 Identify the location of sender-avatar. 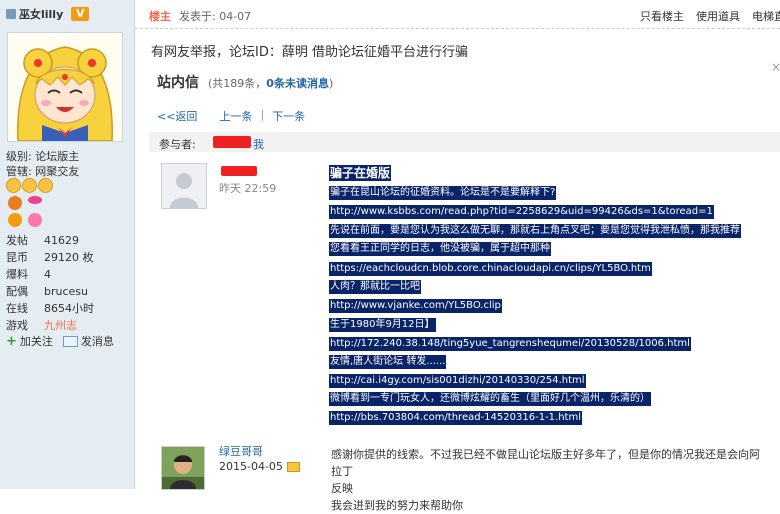
(184, 186).